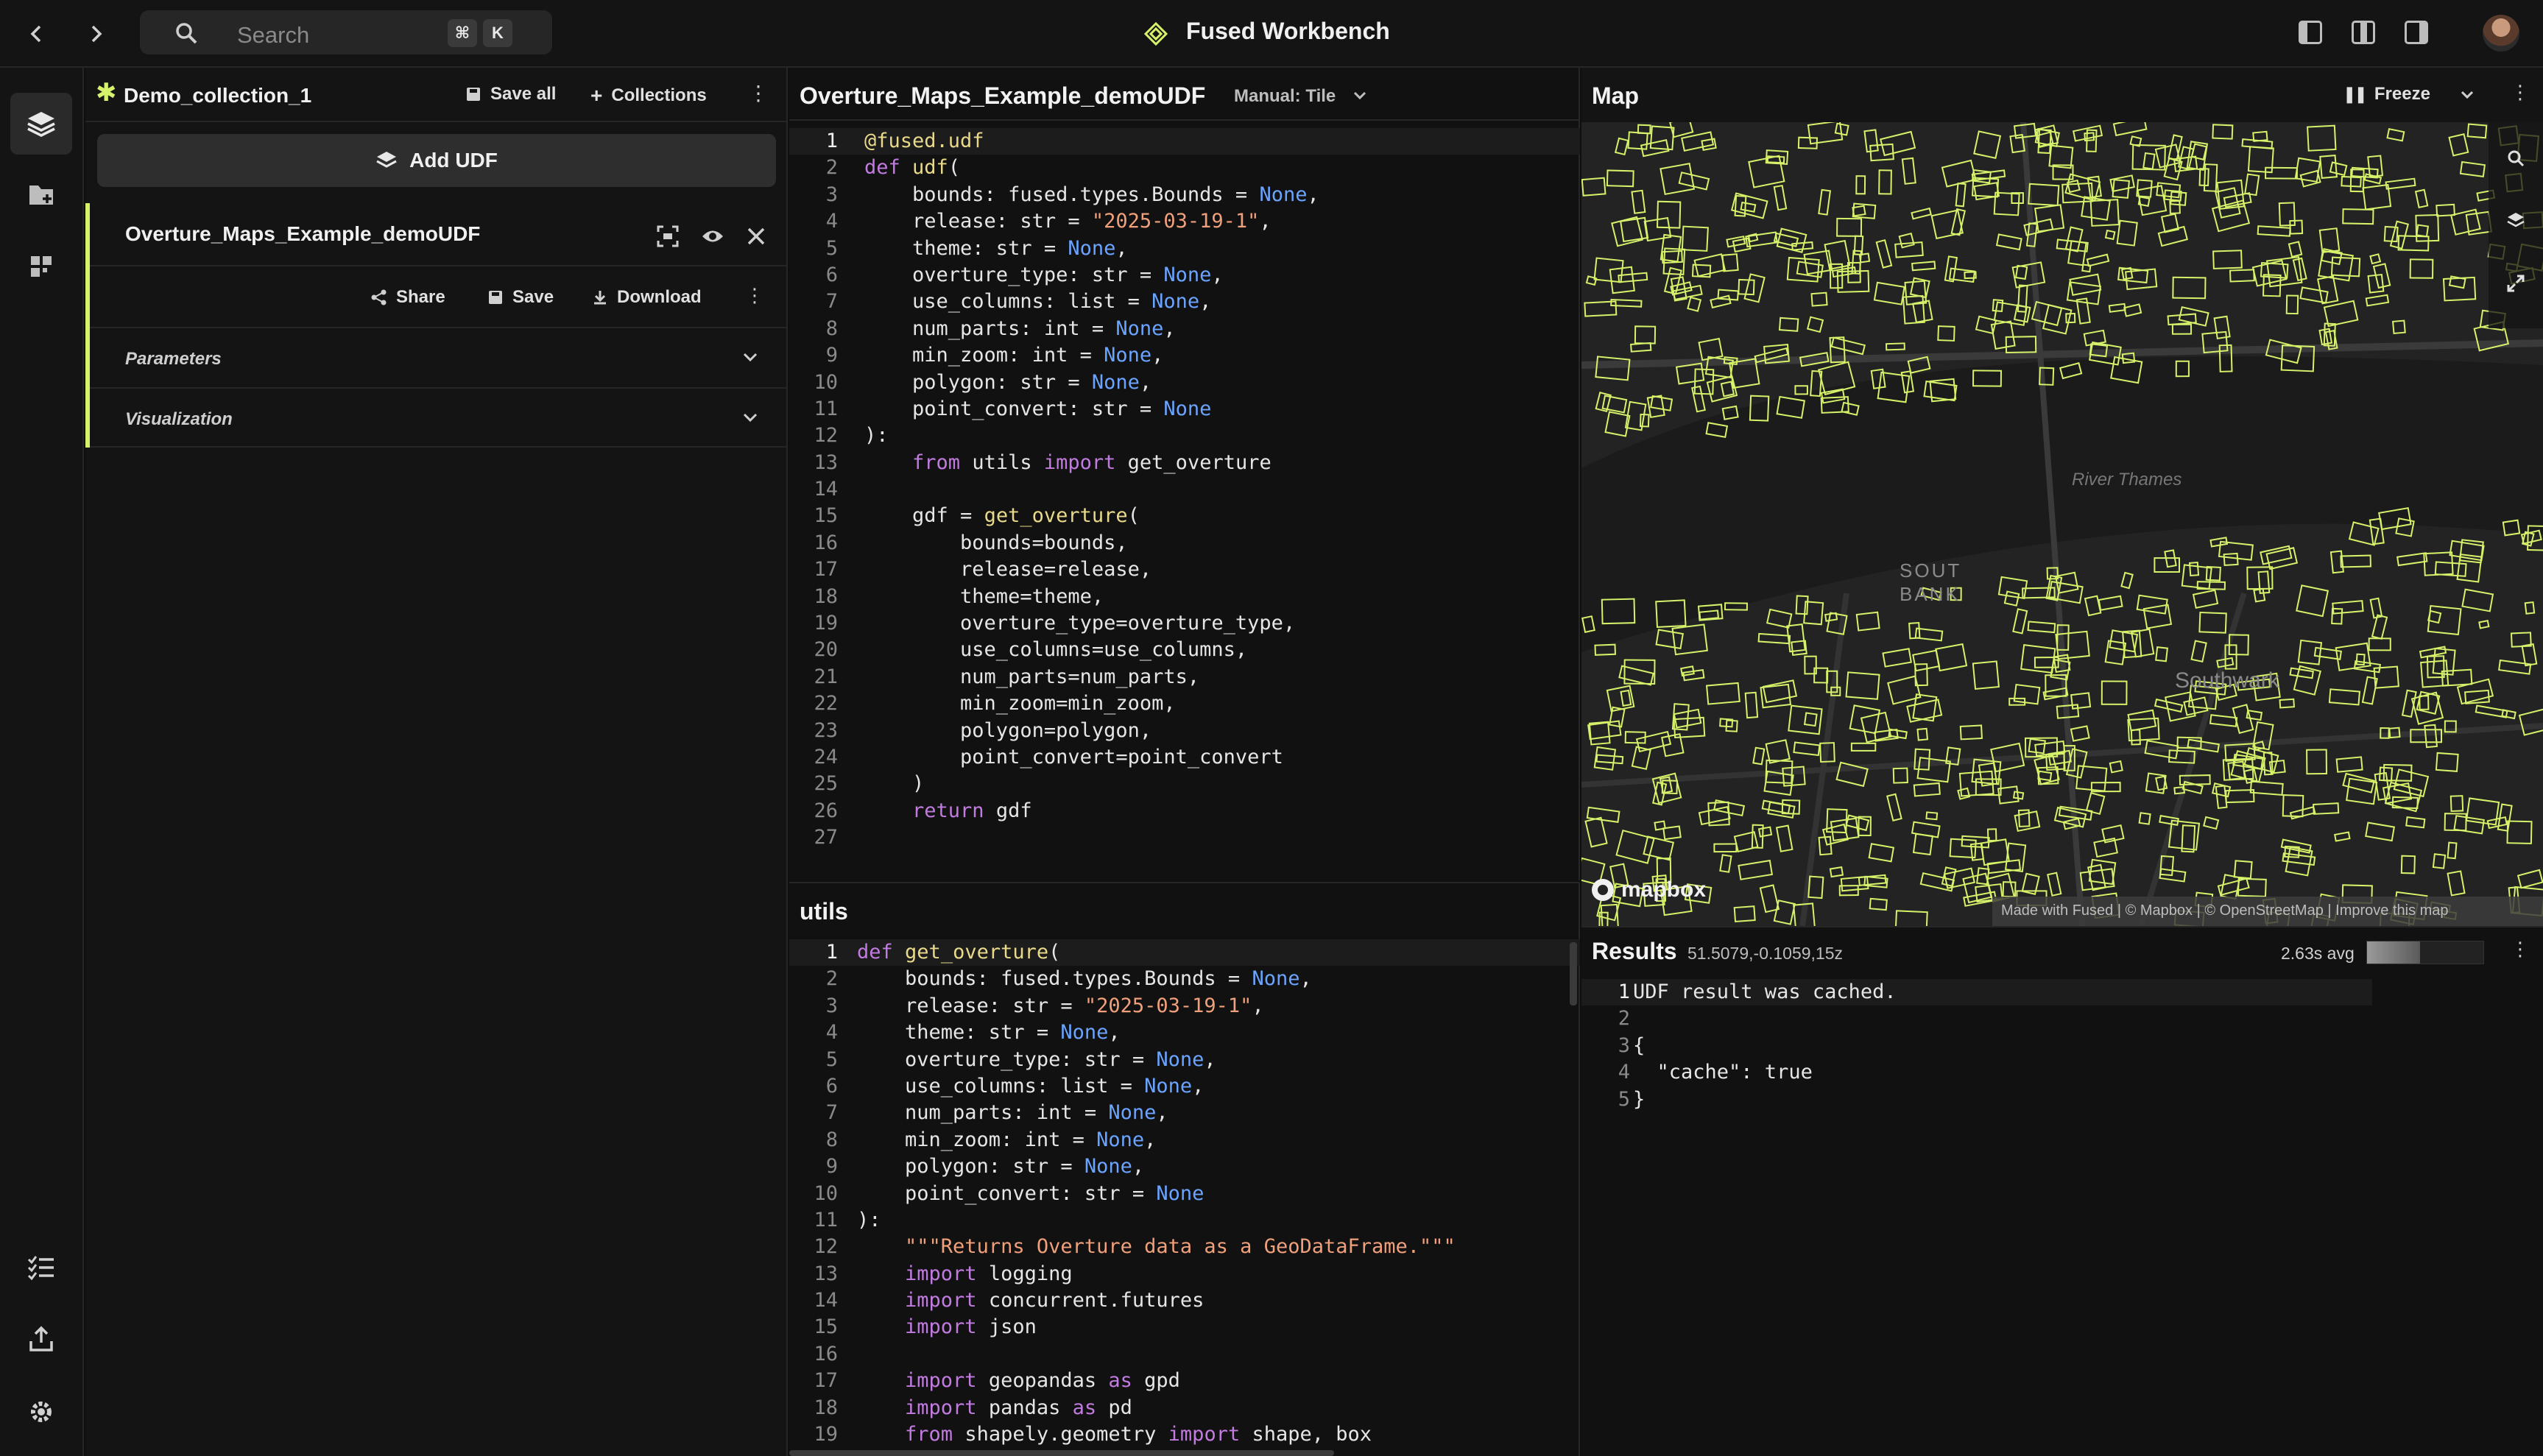 The height and width of the screenshot is (1456, 2543). Describe the element at coordinates (41, 194) in the screenshot. I see `rail-files-button` at that location.